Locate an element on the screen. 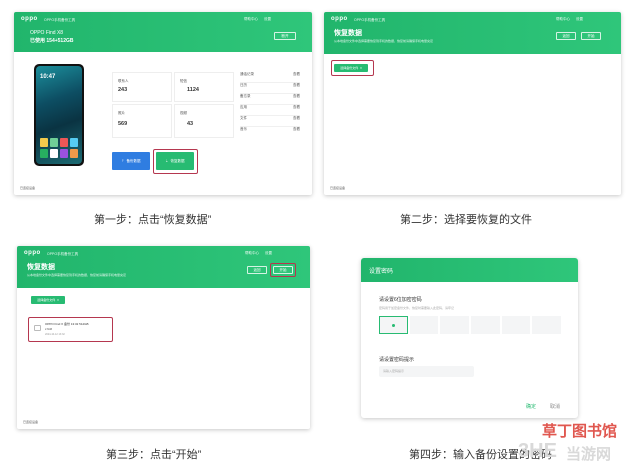  list-item: 通话记录 查看 is located at coordinates (270, 77).